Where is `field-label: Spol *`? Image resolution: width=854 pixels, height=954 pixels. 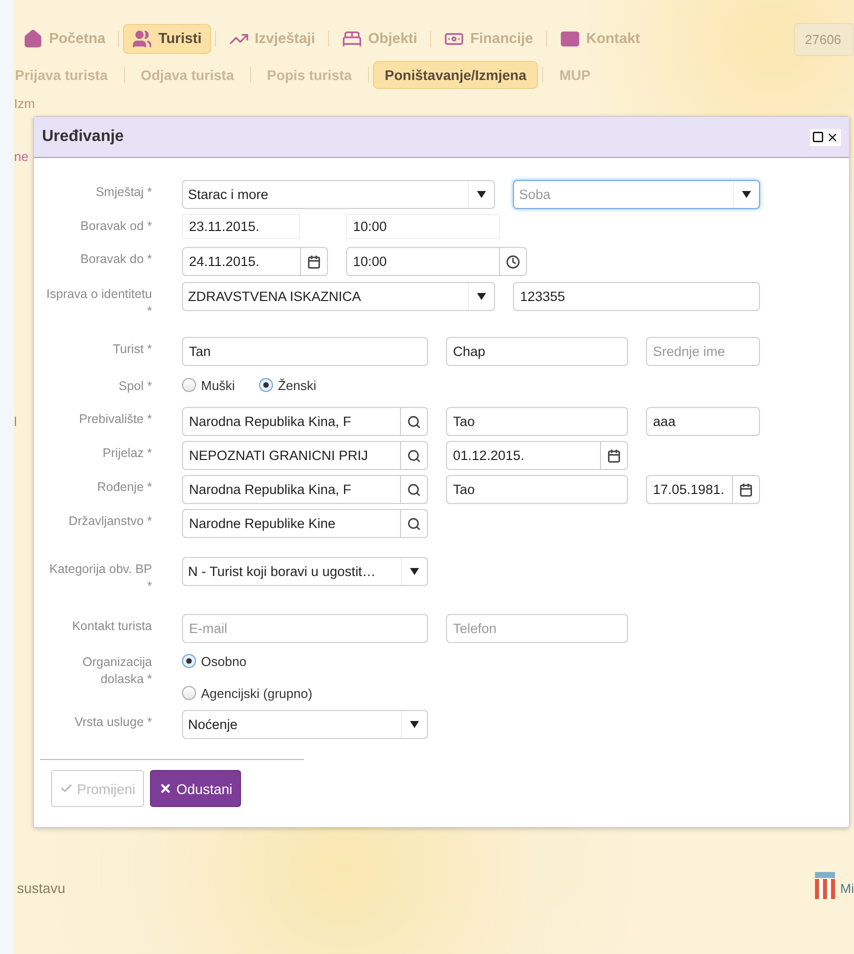
field-label: Spol * is located at coordinates (135, 386).